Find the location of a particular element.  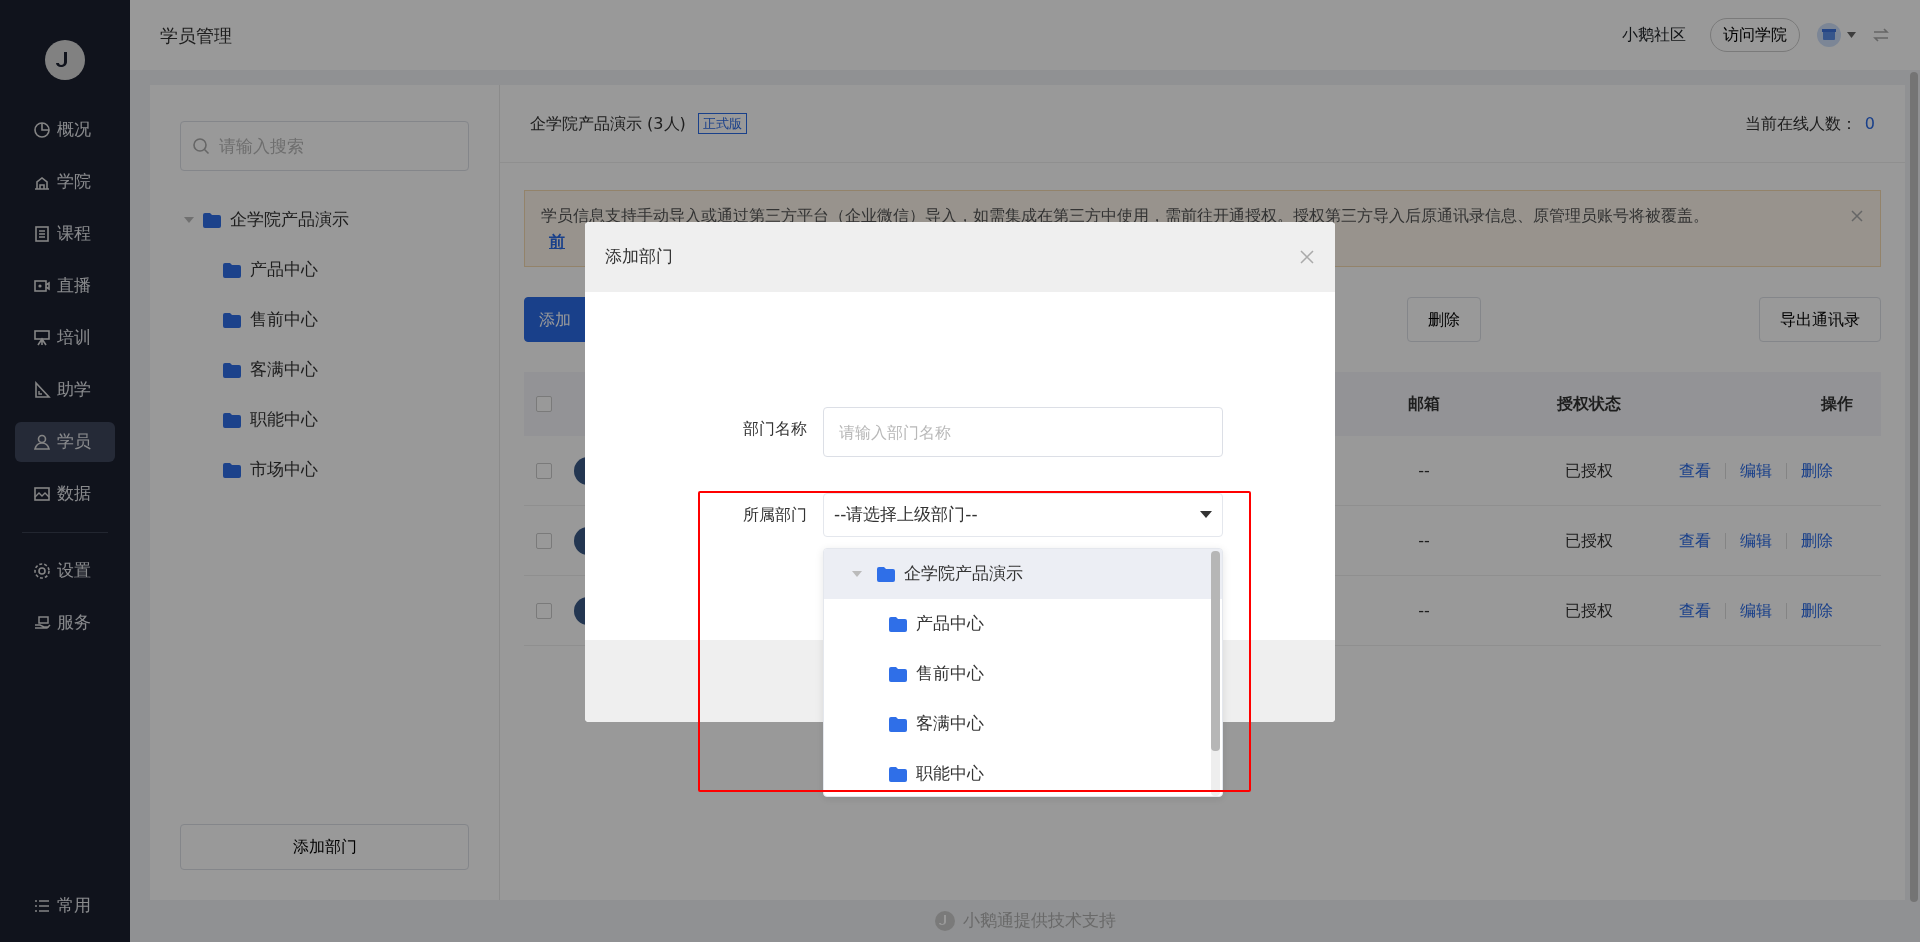

swap-icon is located at coordinates (1881, 35).